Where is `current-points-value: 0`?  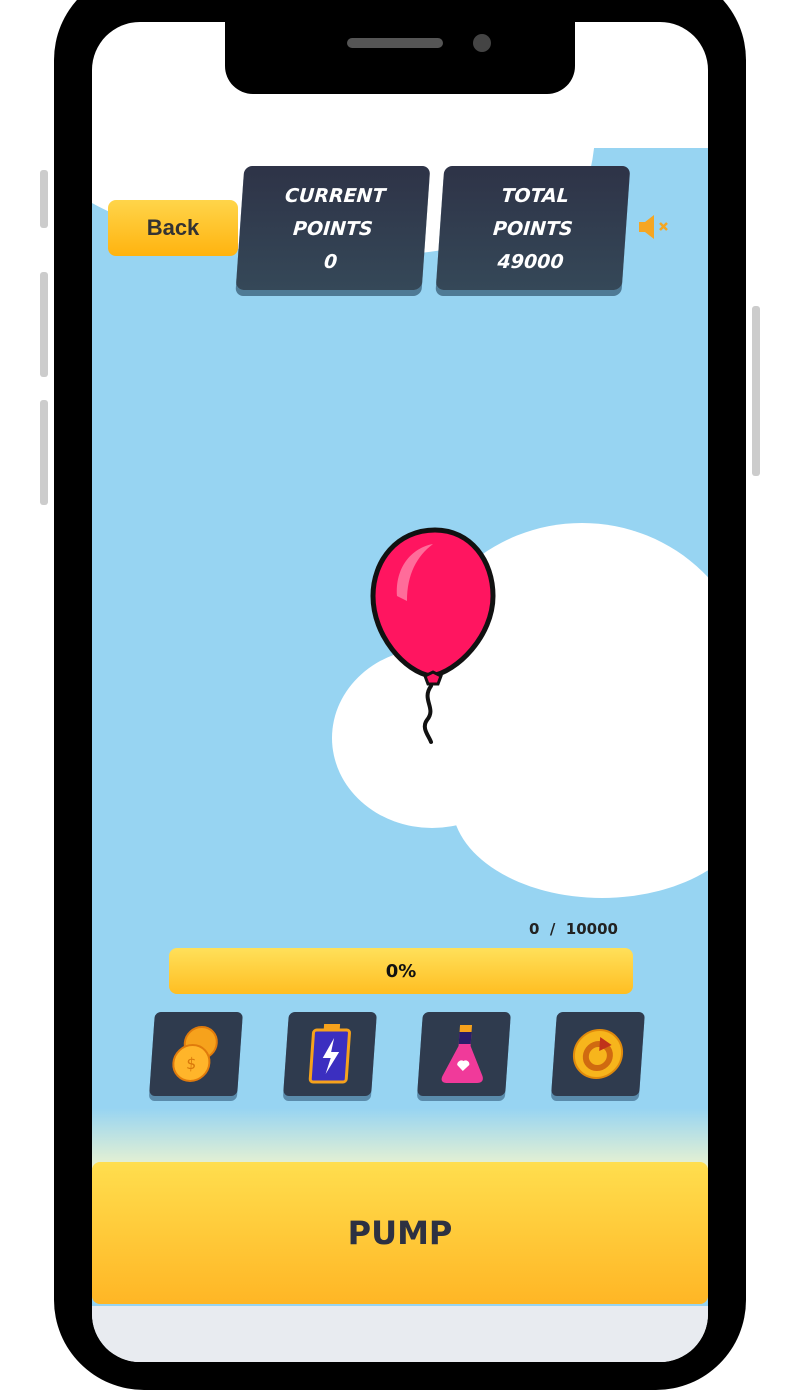
current-points-value: 0 is located at coordinates (331, 262).